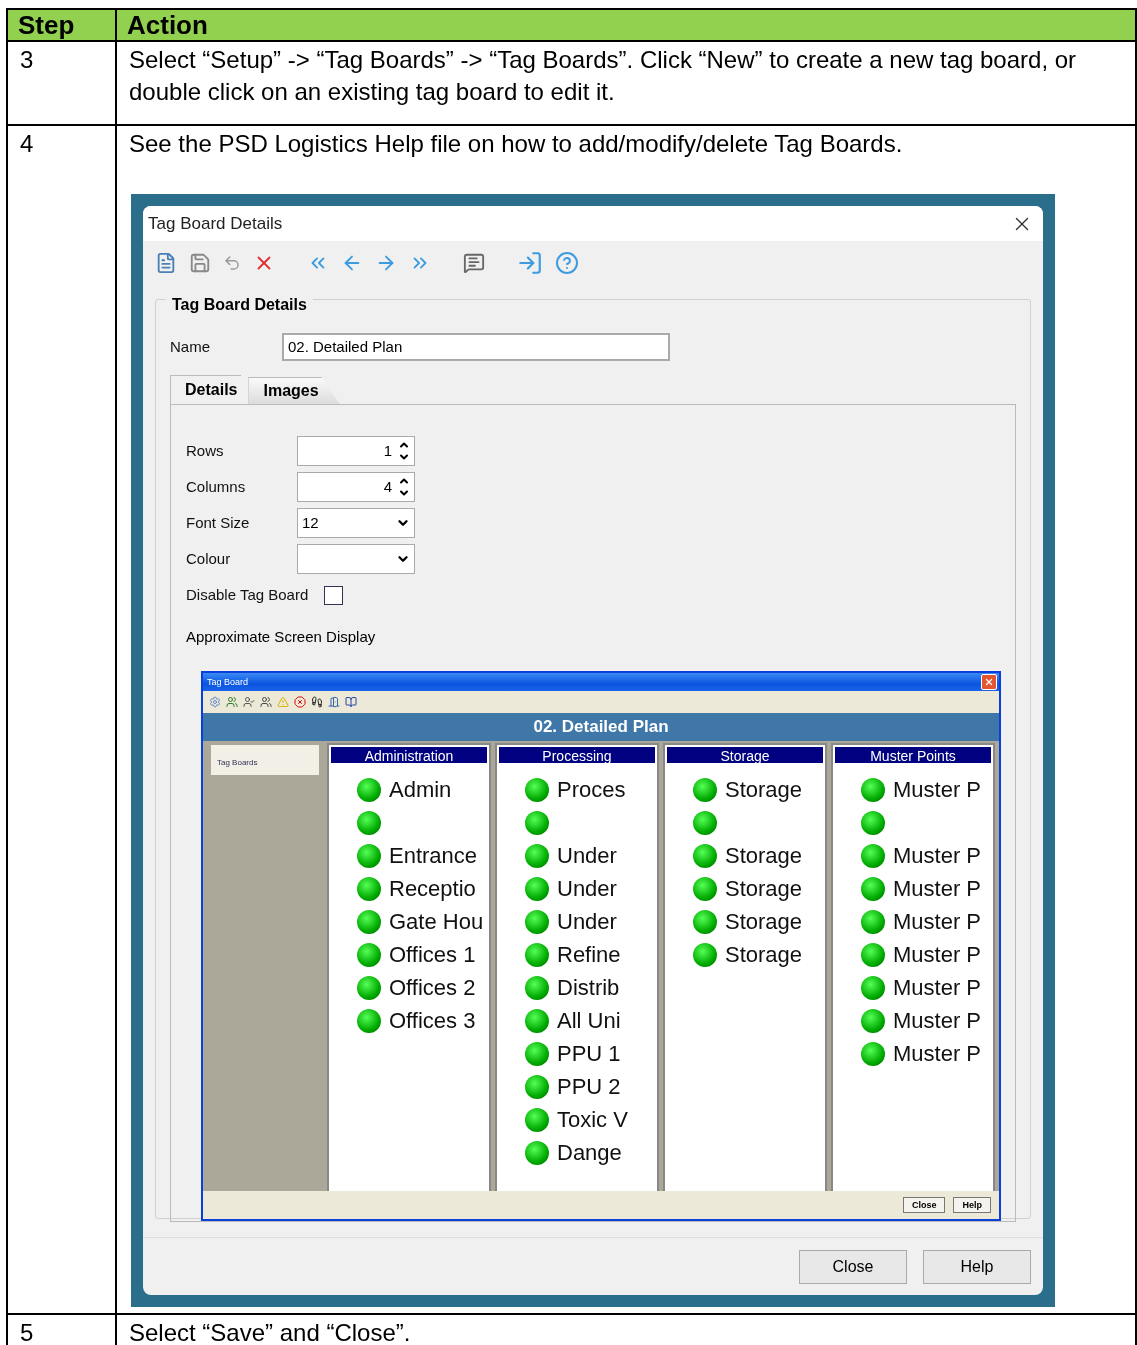 The width and height of the screenshot is (1137, 1345). Describe the element at coordinates (913, 755) in the screenshot. I see `column-header: Muster Points` at that location.